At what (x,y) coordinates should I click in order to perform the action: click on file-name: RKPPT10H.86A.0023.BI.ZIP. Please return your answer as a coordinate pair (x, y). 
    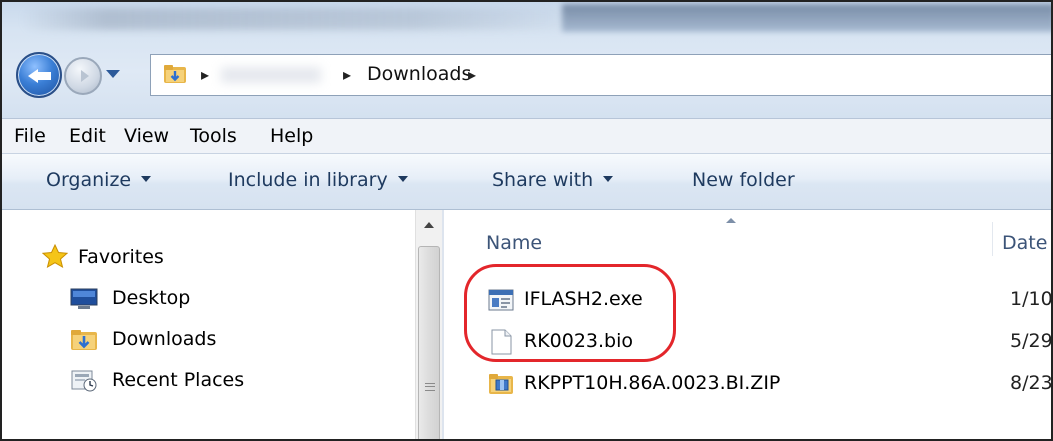
    Looking at the image, I should click on (652, 383).